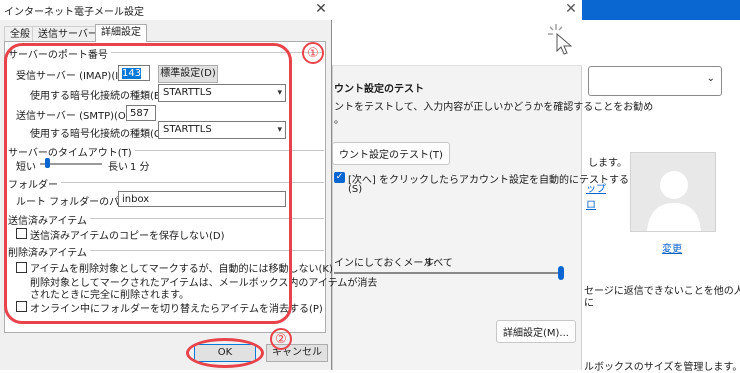 This screenshot has height=373, width=740. Describe the element at coordinates (655, 81) in the screenshot. I see `background-dropdown: ⌄` at that location.